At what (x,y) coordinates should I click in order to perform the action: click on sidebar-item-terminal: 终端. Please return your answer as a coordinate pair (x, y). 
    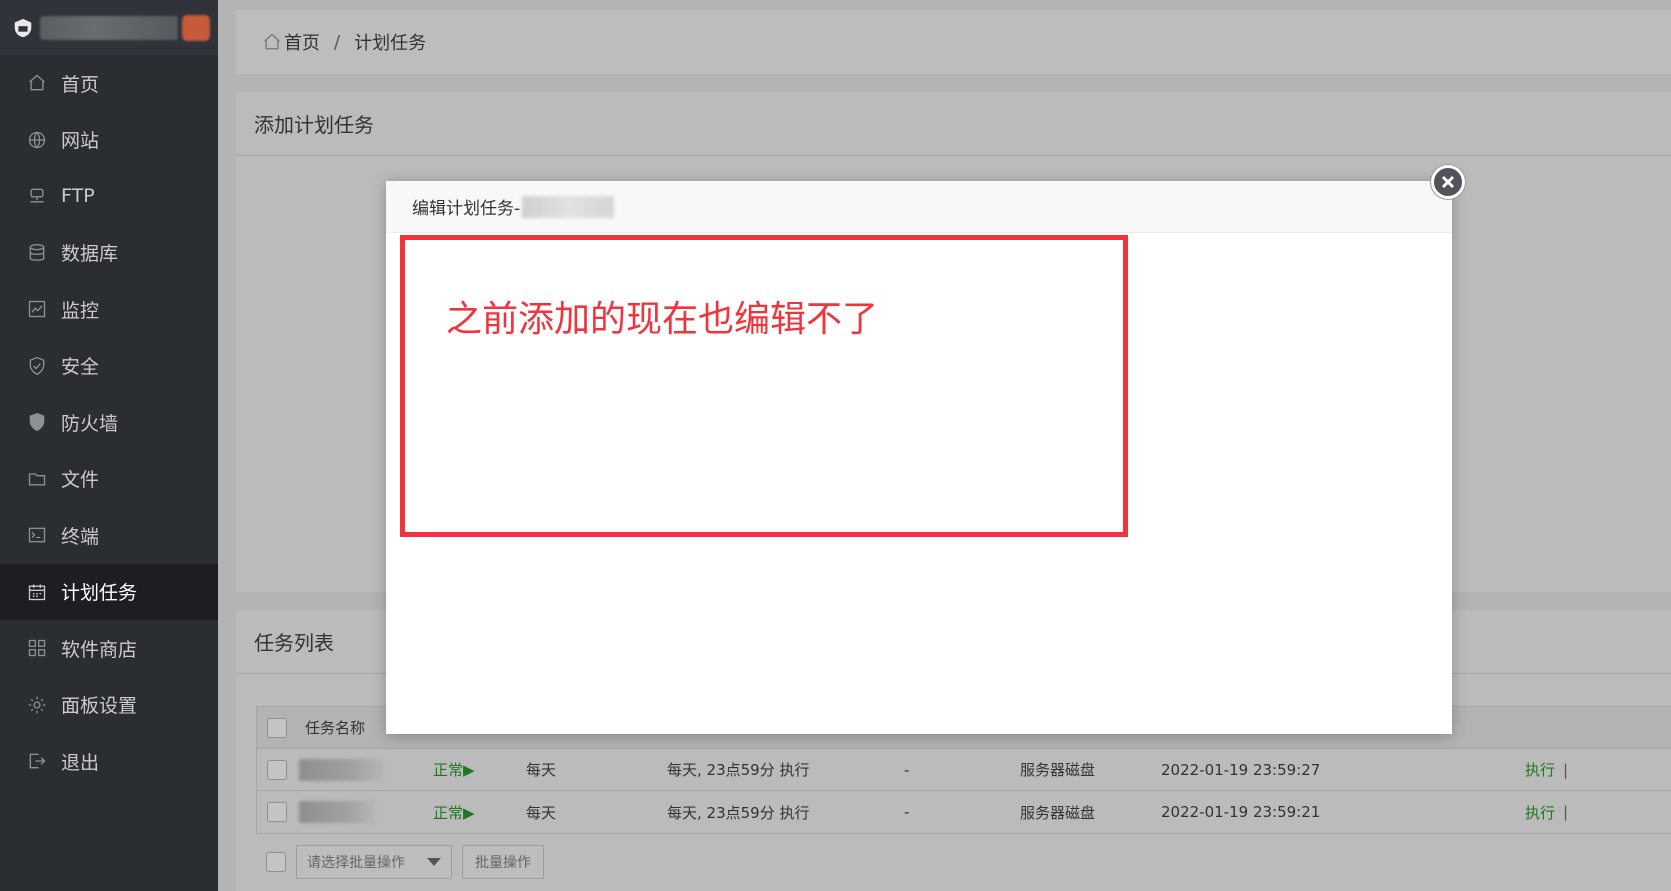
    Looking at the image, I should click on (109, 535).